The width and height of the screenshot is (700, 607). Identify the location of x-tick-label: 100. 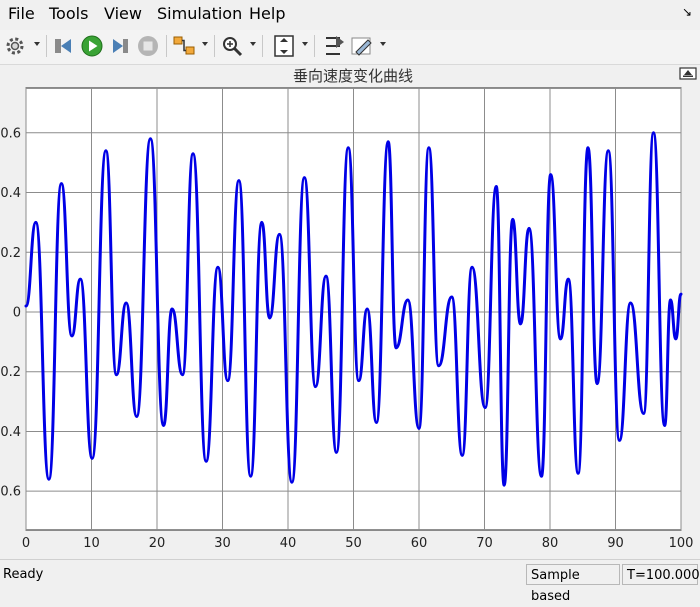
(681, 543).